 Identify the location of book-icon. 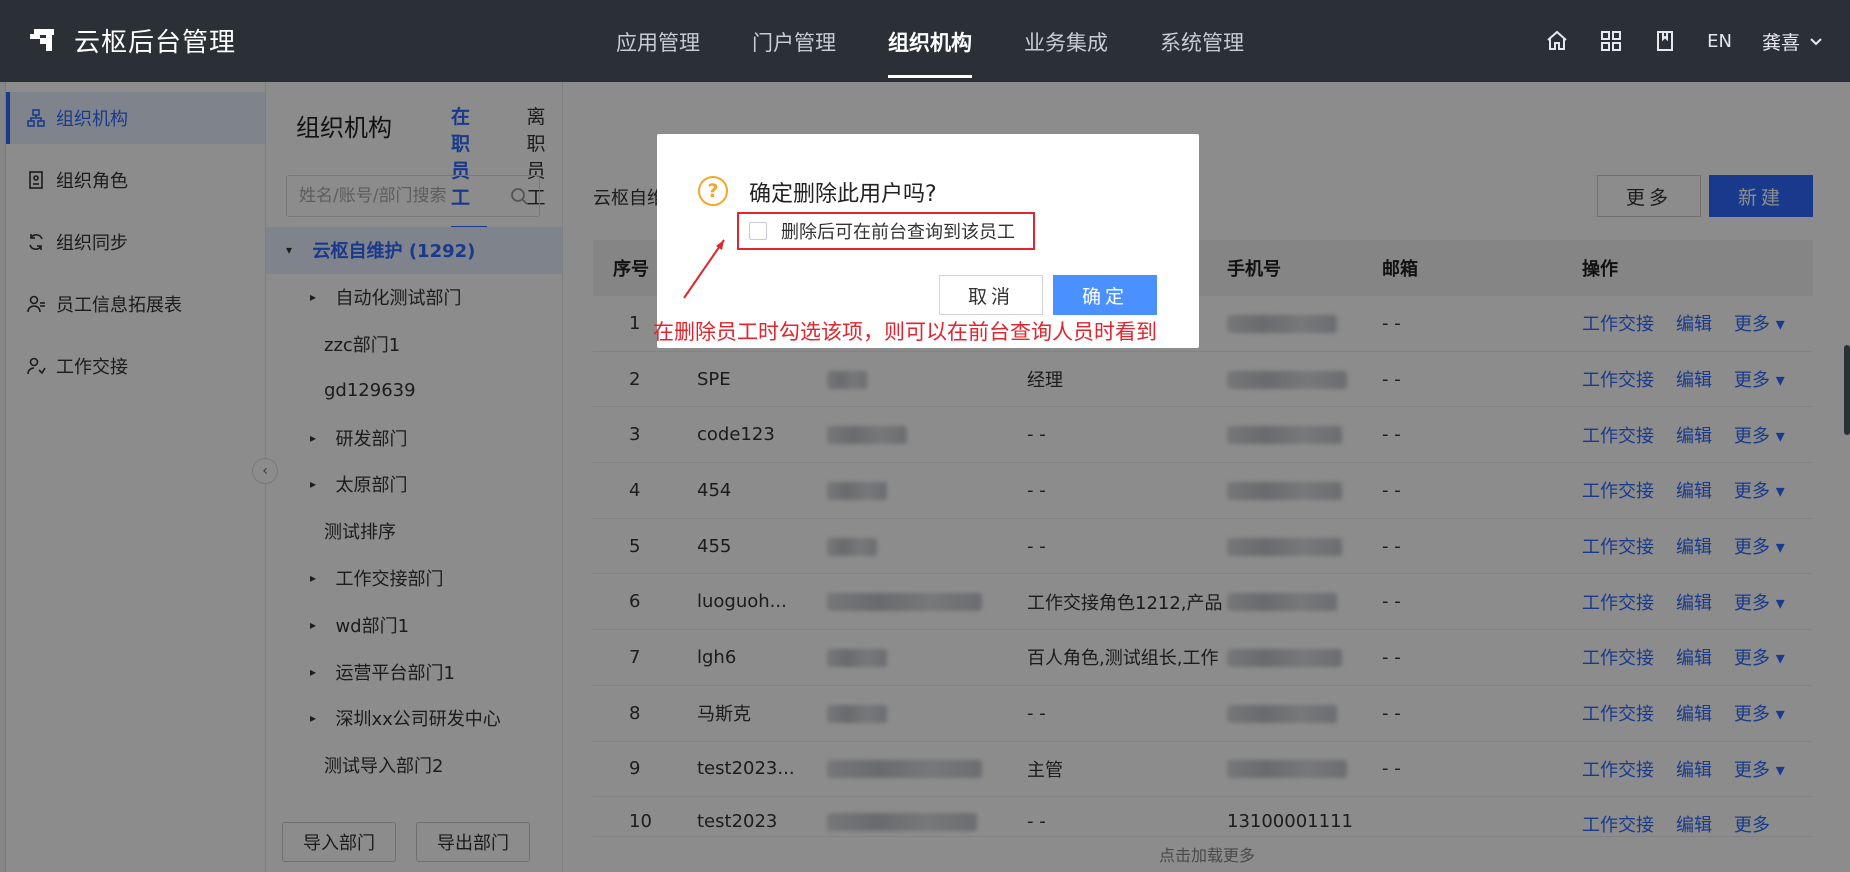
(1665, 41).